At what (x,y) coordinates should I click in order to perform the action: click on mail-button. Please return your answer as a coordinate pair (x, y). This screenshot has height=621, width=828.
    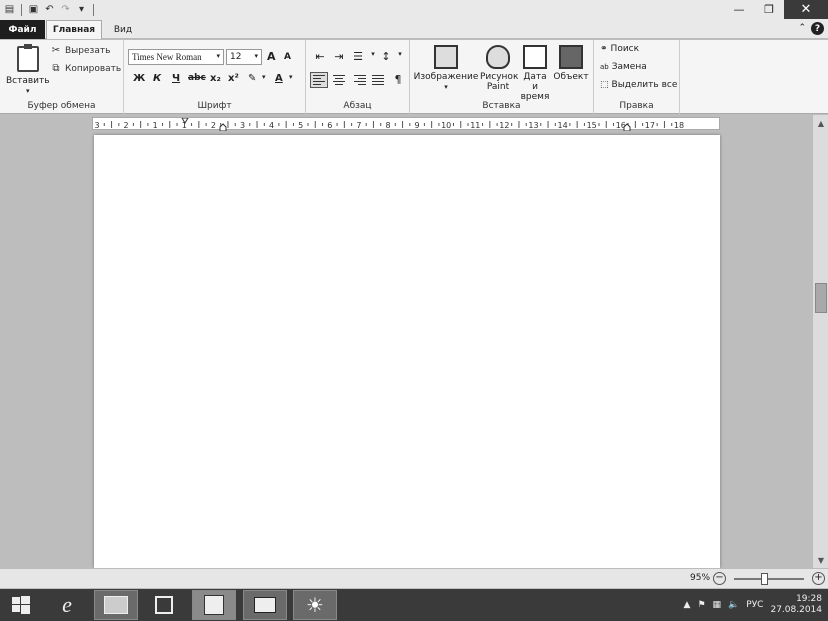
    Looking at the image, I should click on (265, 605).